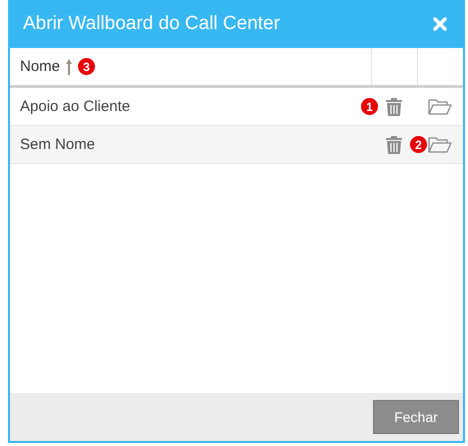 The width and height of the screenshot is (468, 446). Describe the element at coordinates (369, 106) in the screenshot. I see `annotation-badge: 1` at that location.